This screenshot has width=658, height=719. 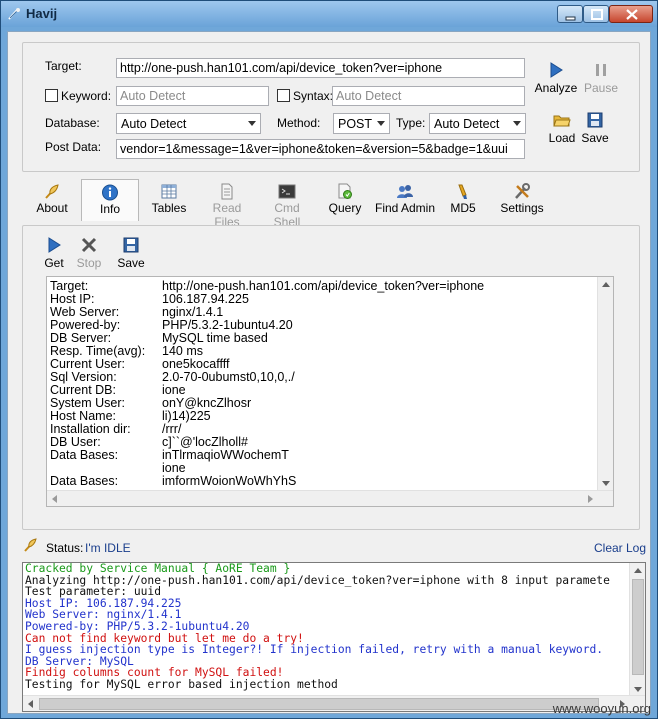 What do you see at coordinates (522, 208) in the screenshot?
I see `tab-settings-label: Settings` at bounding box center [522, 208].